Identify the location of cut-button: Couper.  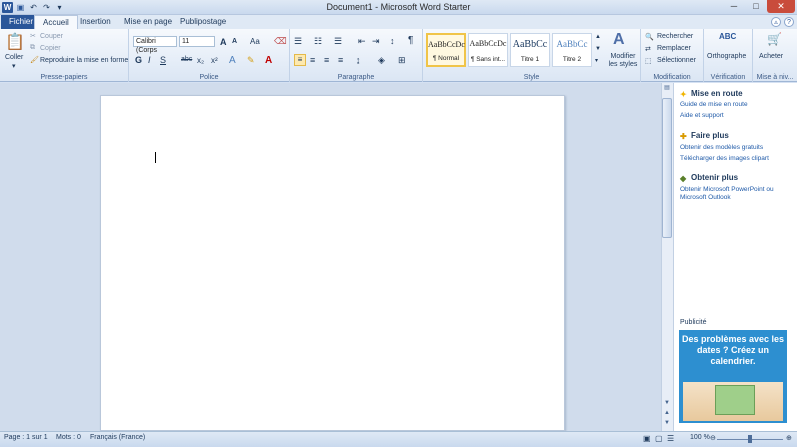
(51, 36).